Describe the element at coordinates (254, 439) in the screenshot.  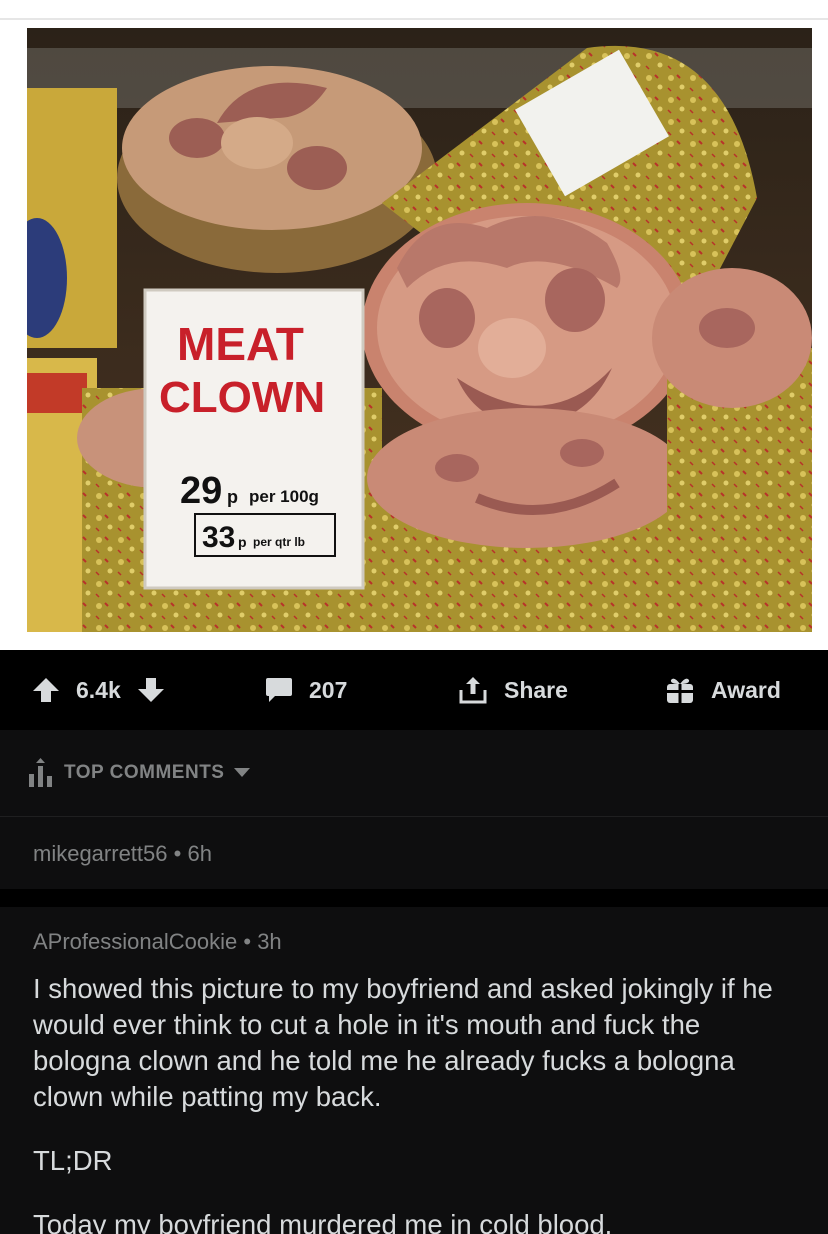
I see `price-sign: MEAT CLOWN 29 p per 100g 33 p per qtr lb` at that location.